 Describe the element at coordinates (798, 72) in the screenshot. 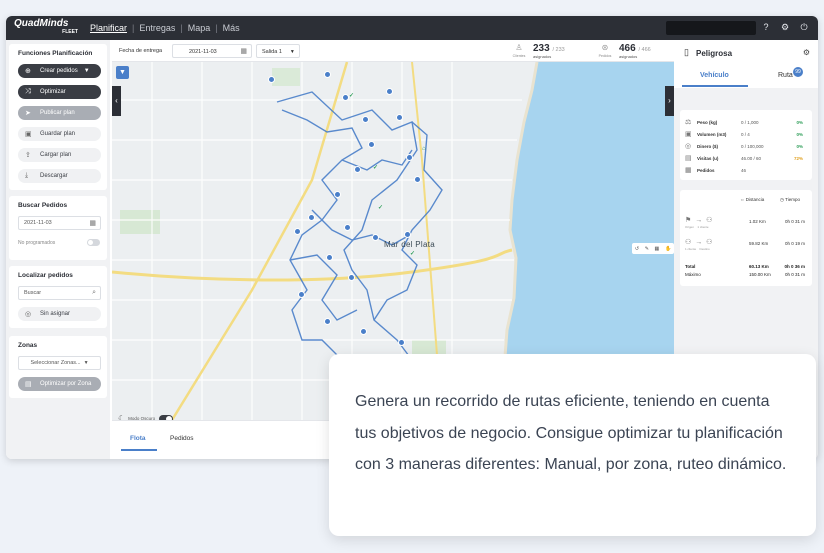

I see `ruta-count-badge: 99` at that location.